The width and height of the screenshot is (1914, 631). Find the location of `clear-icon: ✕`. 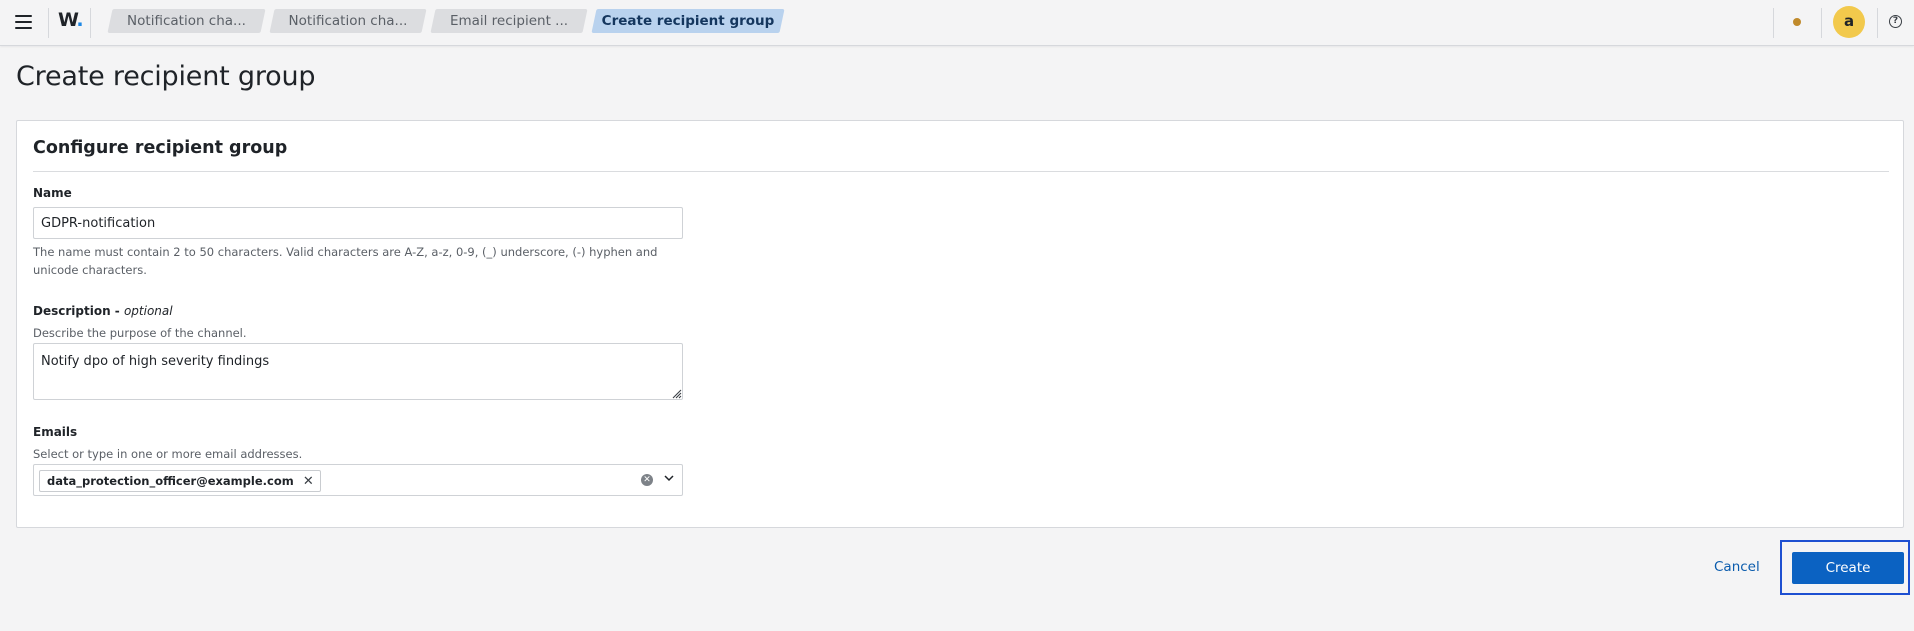

clear-icon: ✕ is located at coordinates (647, 480).